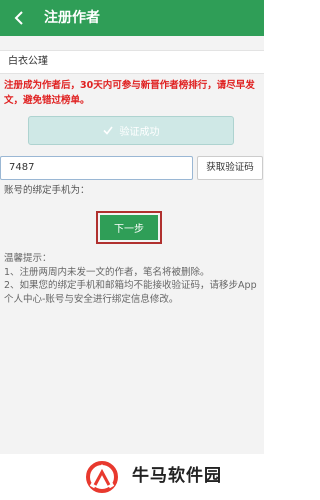 The height and width of the screenshot is (500, 320). Describe the element at coordinates (132, 62) in the screenshot. I see `pen-name-input: 白衣公瑾` at that location.